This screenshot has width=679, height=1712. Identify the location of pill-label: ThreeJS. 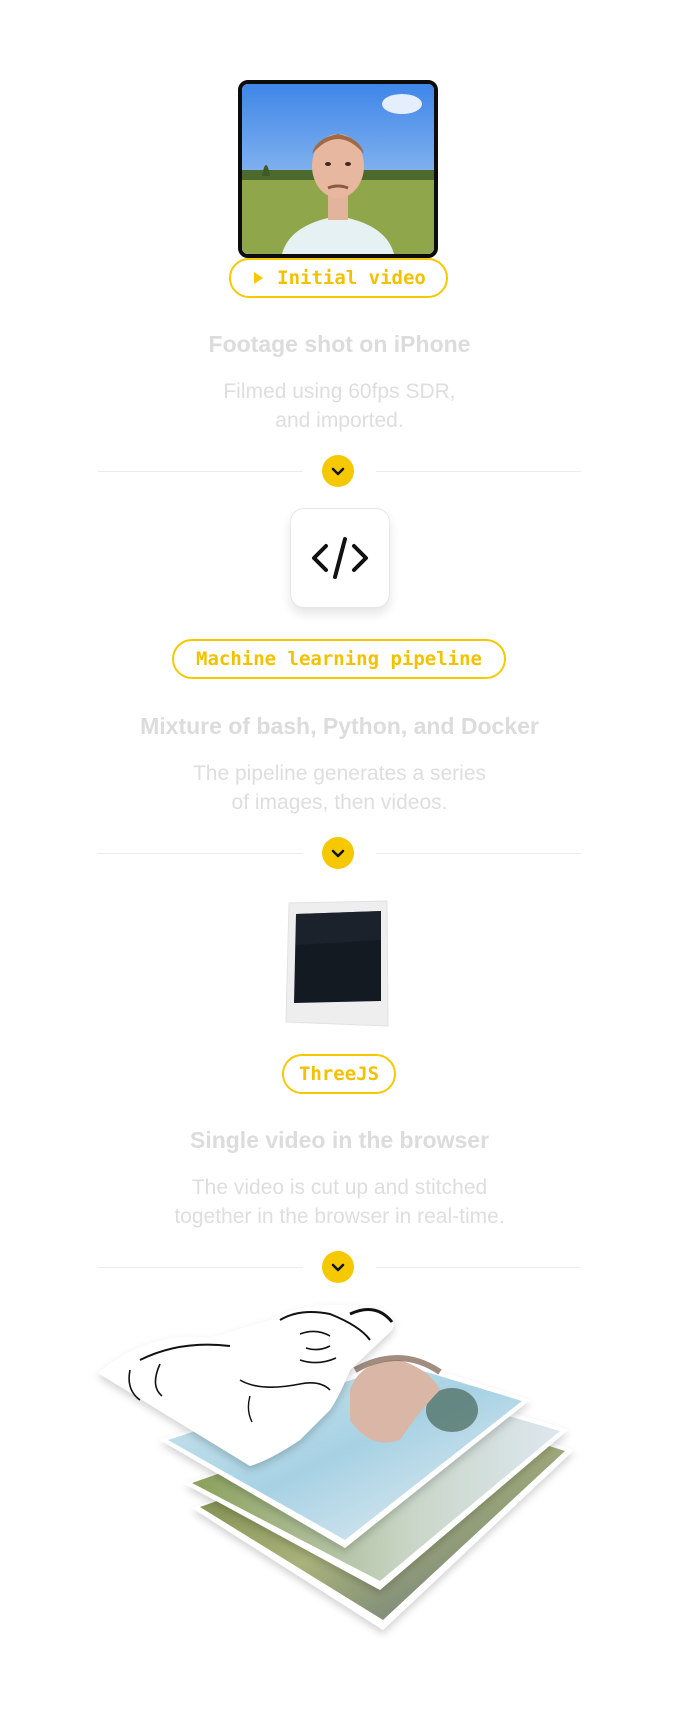
(339, 1074).